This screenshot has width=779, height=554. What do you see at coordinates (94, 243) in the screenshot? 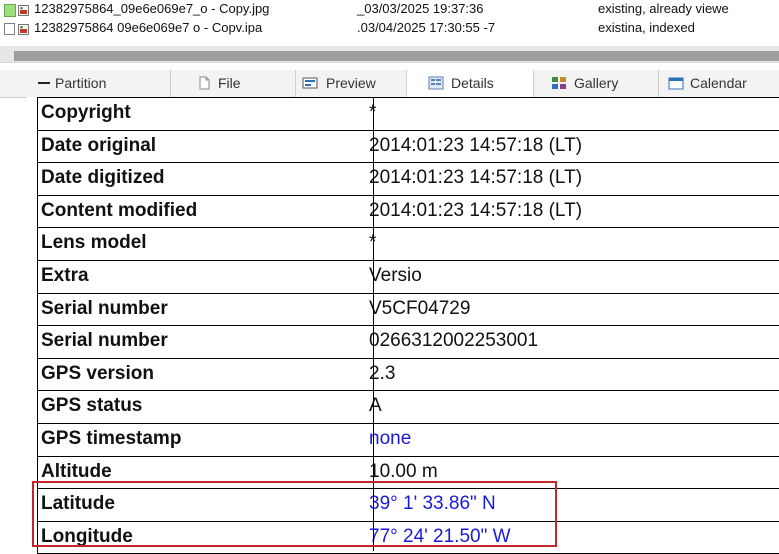
I see `detail-key: Lens model` at bounding box center [94, 243].